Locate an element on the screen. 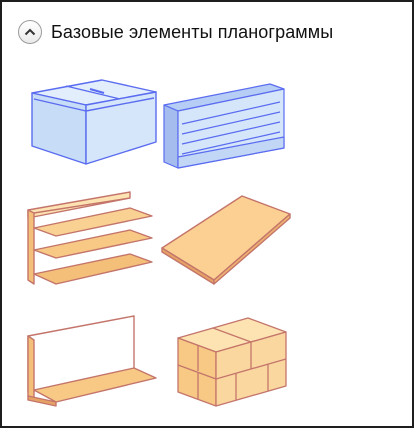  element-wall-shelving is located at coordinates (90, 238).